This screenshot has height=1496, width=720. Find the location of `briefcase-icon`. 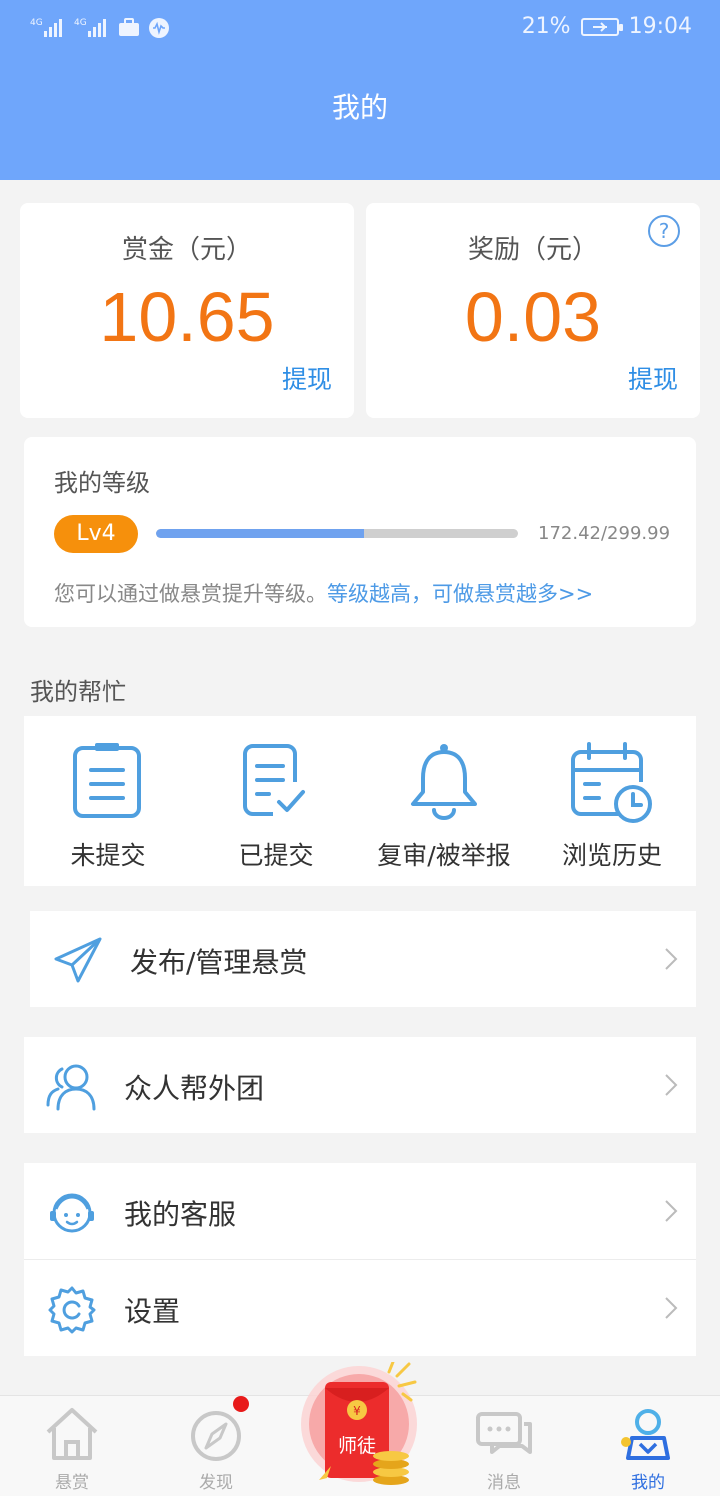

briefcase-icon is located at coordinates (129, 27).